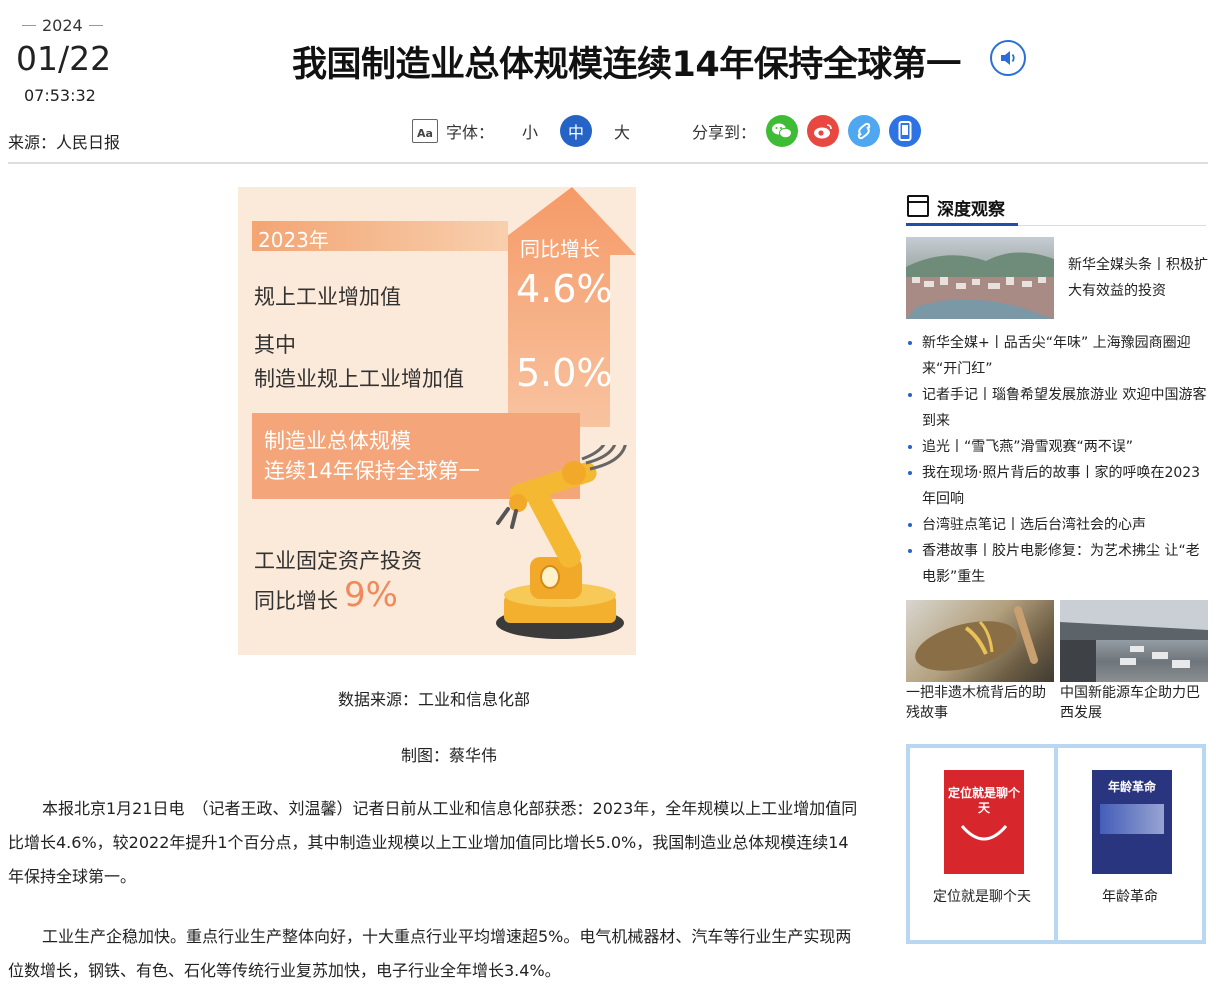 This screenshot has height=998, width=1216. I want to click on book-cover-2: 年龄革命, so click(1132, 822).